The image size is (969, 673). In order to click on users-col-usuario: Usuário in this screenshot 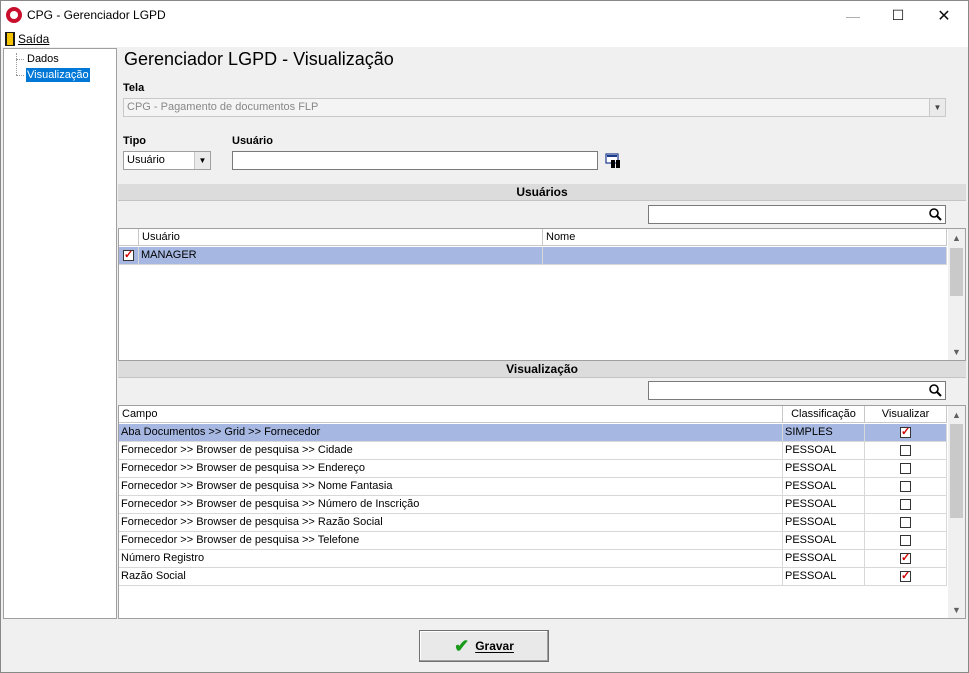, I will do `click(341, 237)`.